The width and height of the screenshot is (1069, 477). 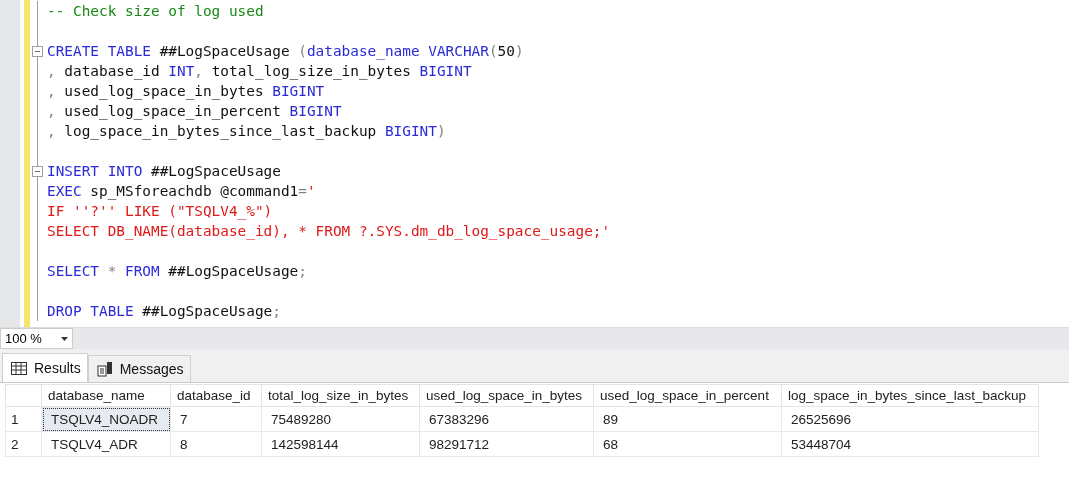 What do you see at coordinates (687, 419) in the screenshot?
I see `table-cell: 89` at bounding box center [687, 419].